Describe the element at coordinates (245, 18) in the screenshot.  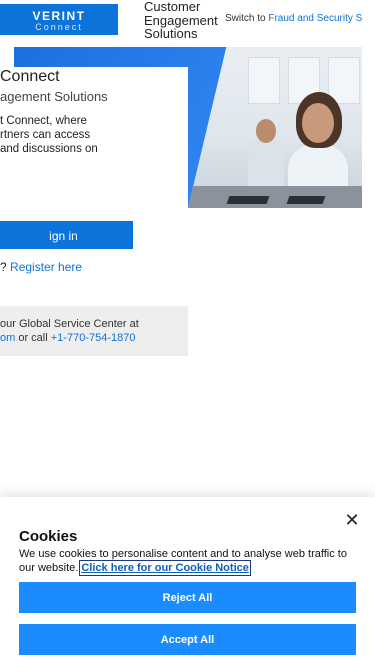
I see `switch-prefix: Switch to` at that location.